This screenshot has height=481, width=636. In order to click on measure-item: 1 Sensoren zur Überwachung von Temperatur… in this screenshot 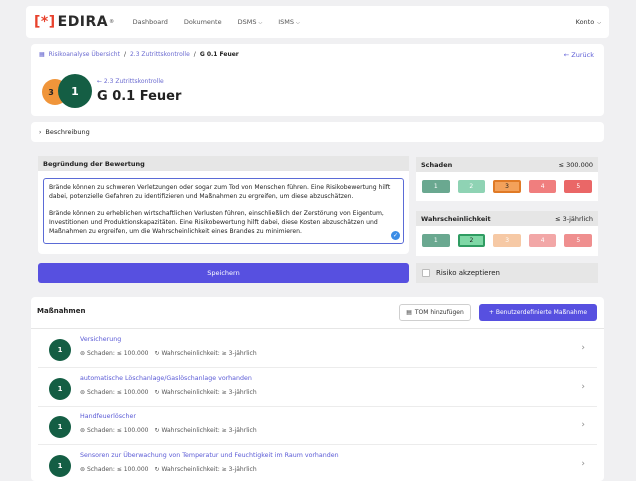, I will do `click(317, 463)`.